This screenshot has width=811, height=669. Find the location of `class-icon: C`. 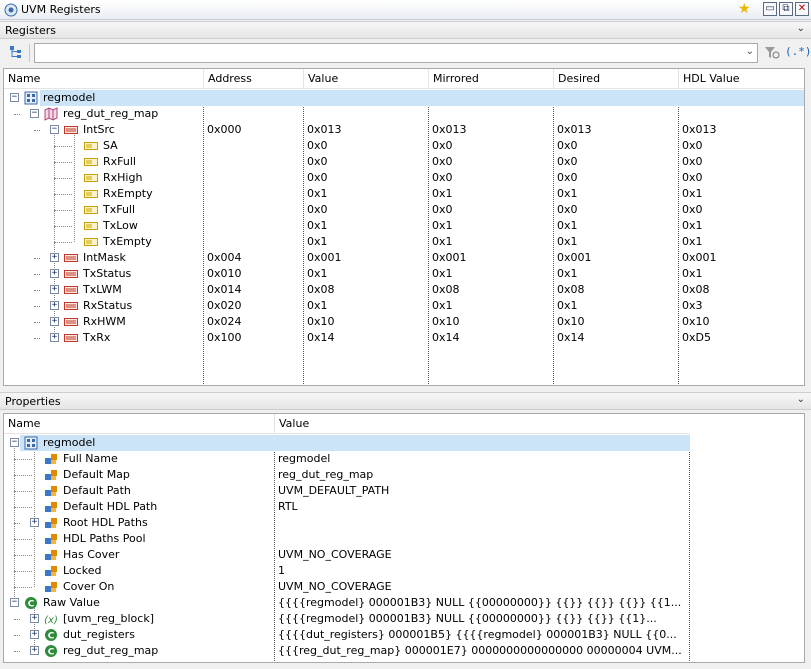

class-icon: C is located at coordinates (51, 651).